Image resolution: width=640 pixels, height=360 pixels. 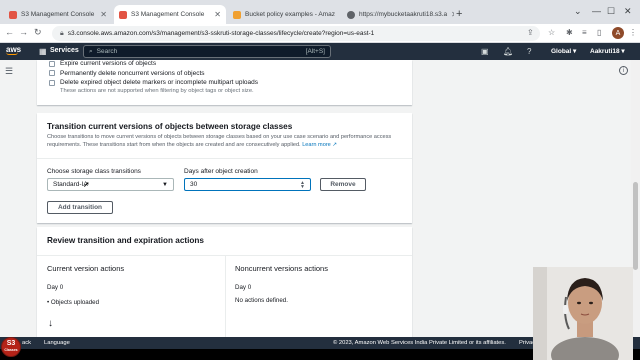 I want to click on checkbox-expire-current: Expire current versions of objects, so click(x=230, y=64).